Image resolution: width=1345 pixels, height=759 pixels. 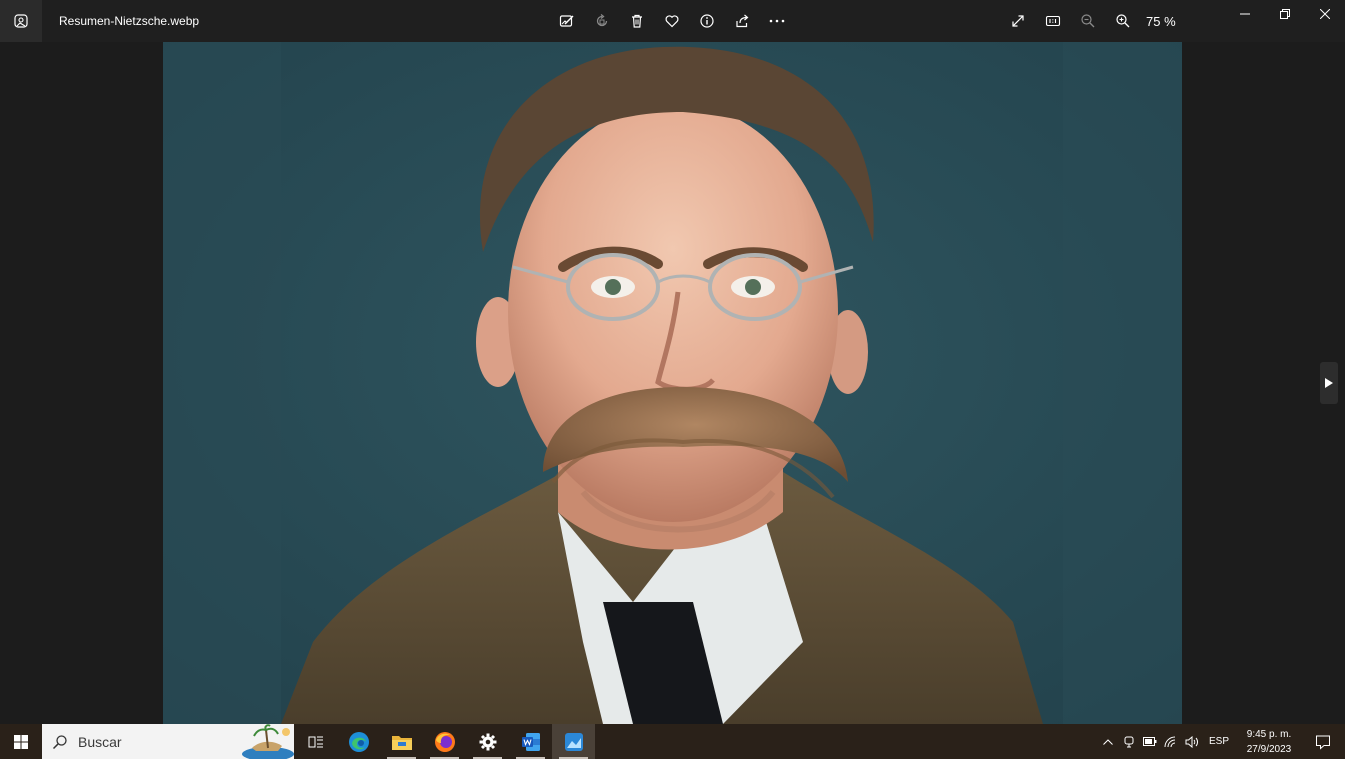 I want to click on restore-icon, so click(x=1285, y=14).